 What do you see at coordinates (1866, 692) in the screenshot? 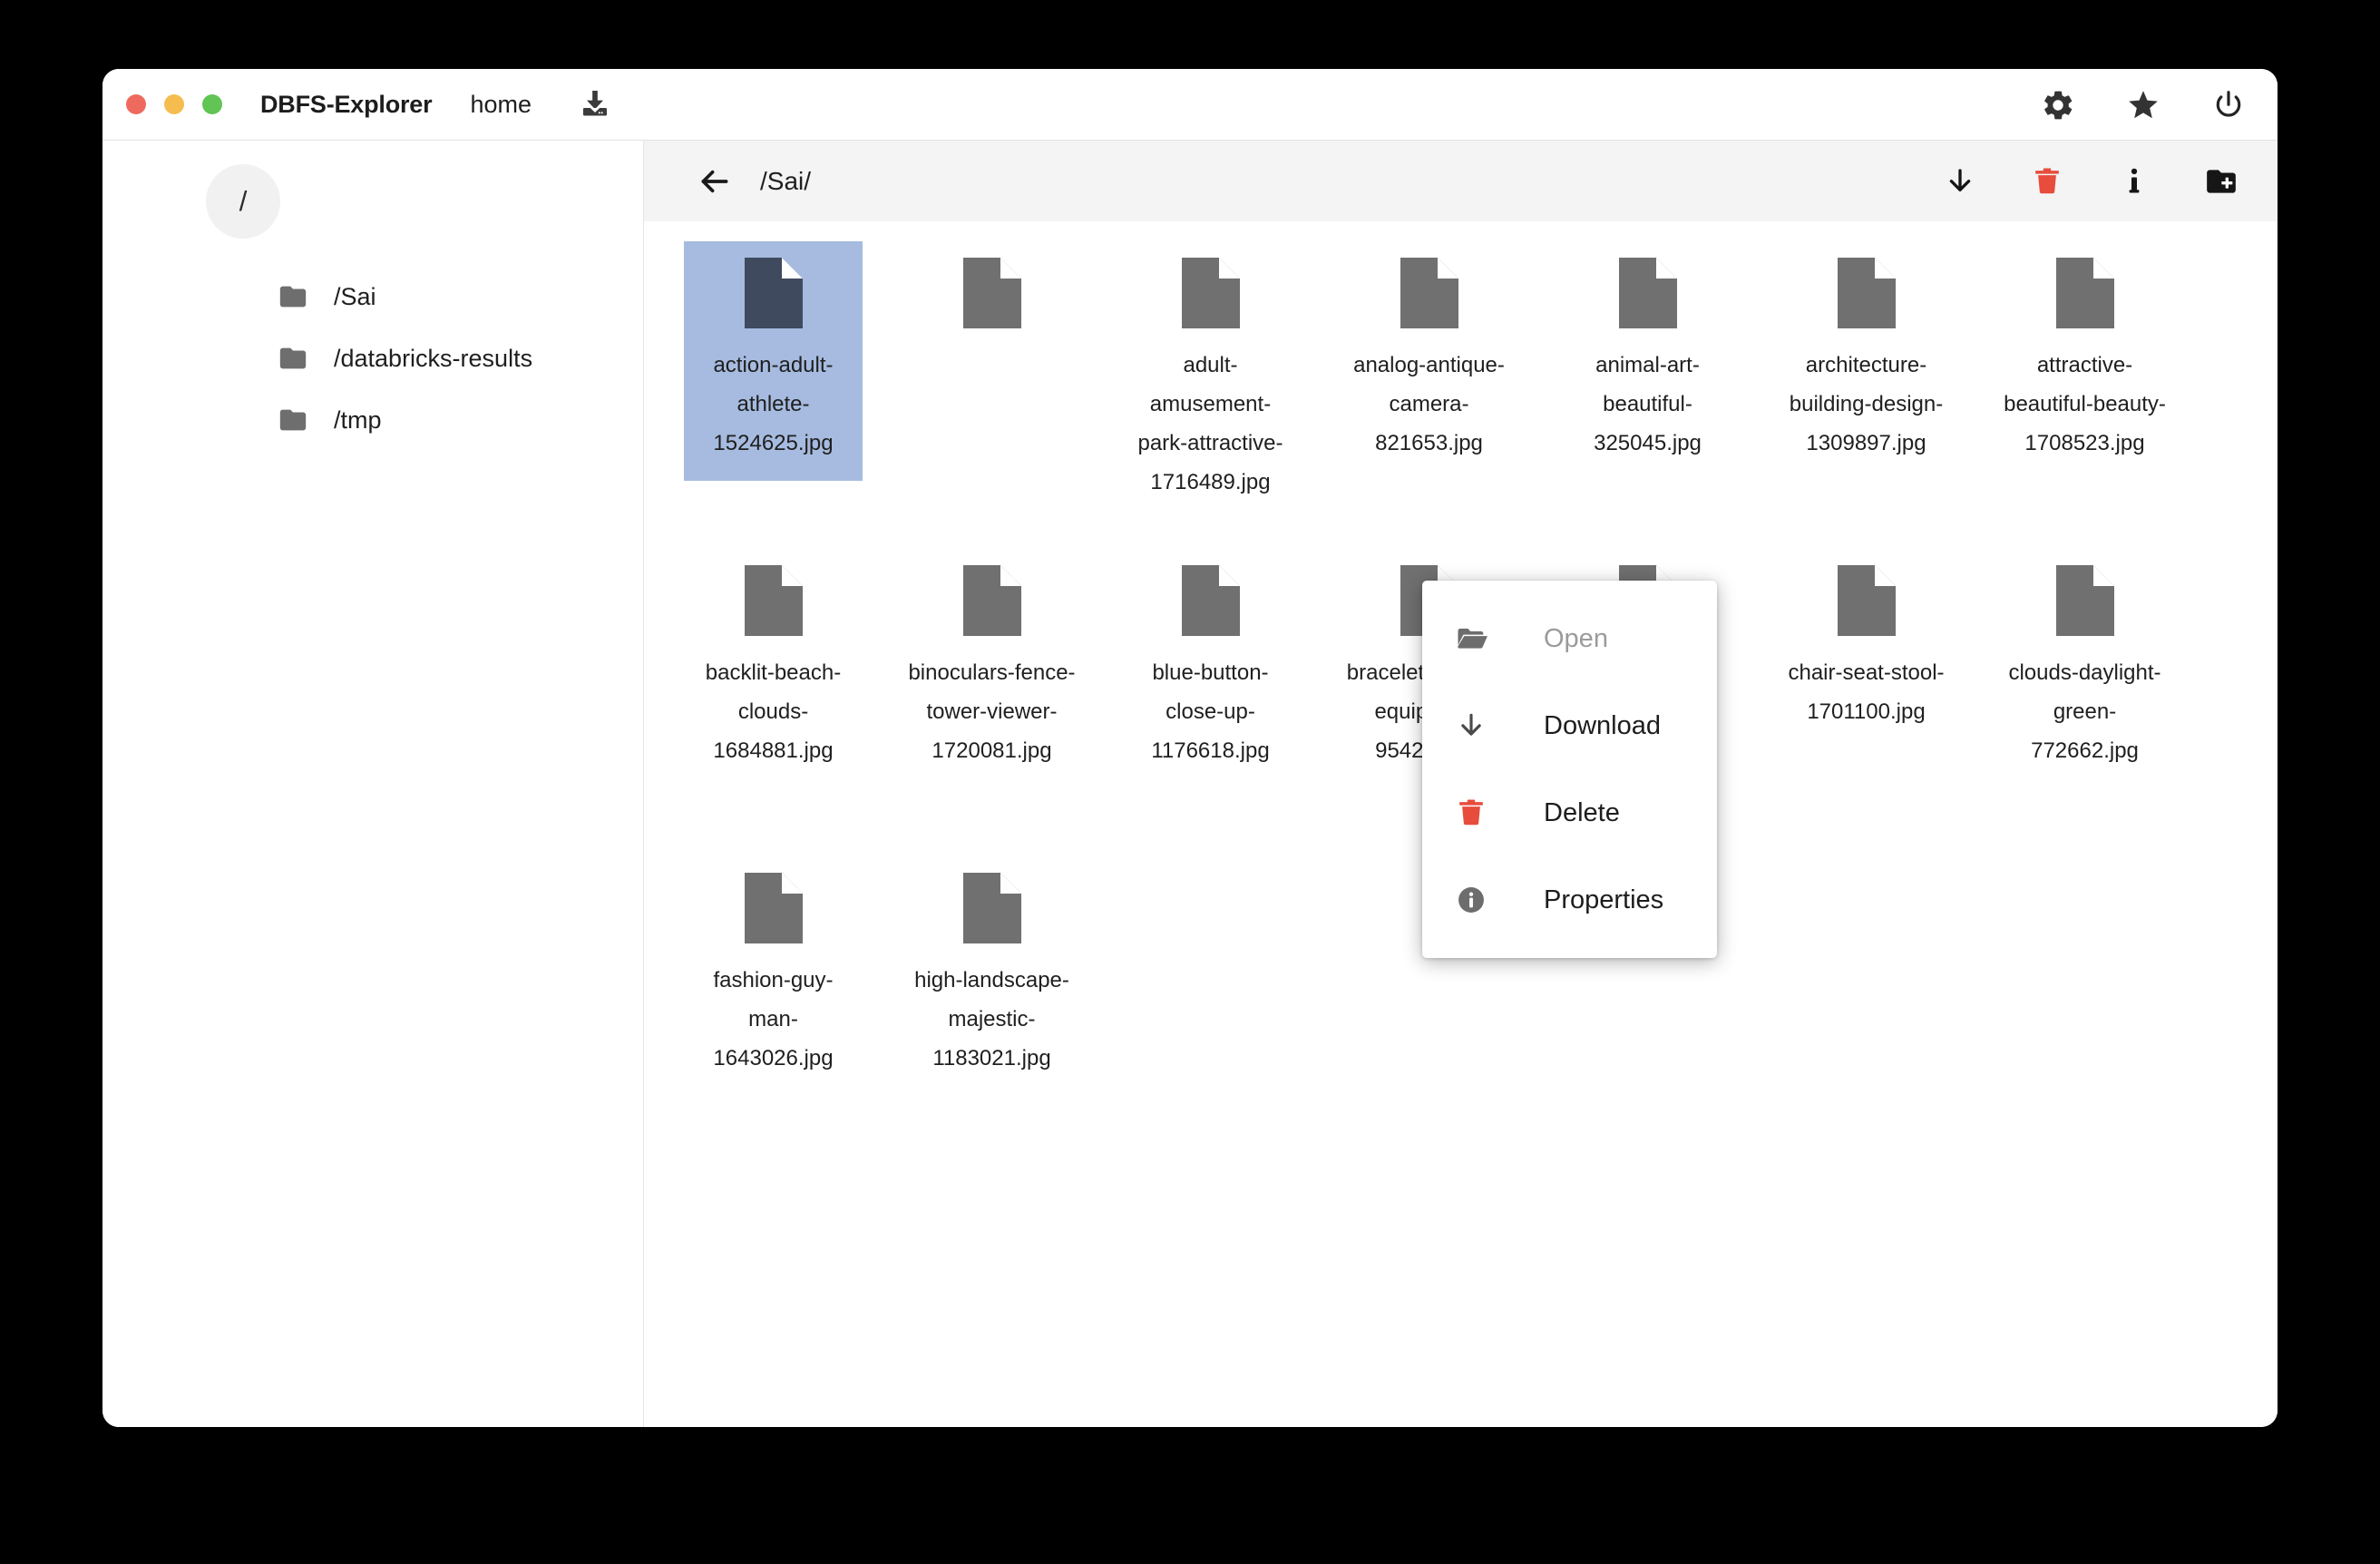
I see `file-name: chair-seat-stool-1701100.jpg` at bounding box center [1866, 692].